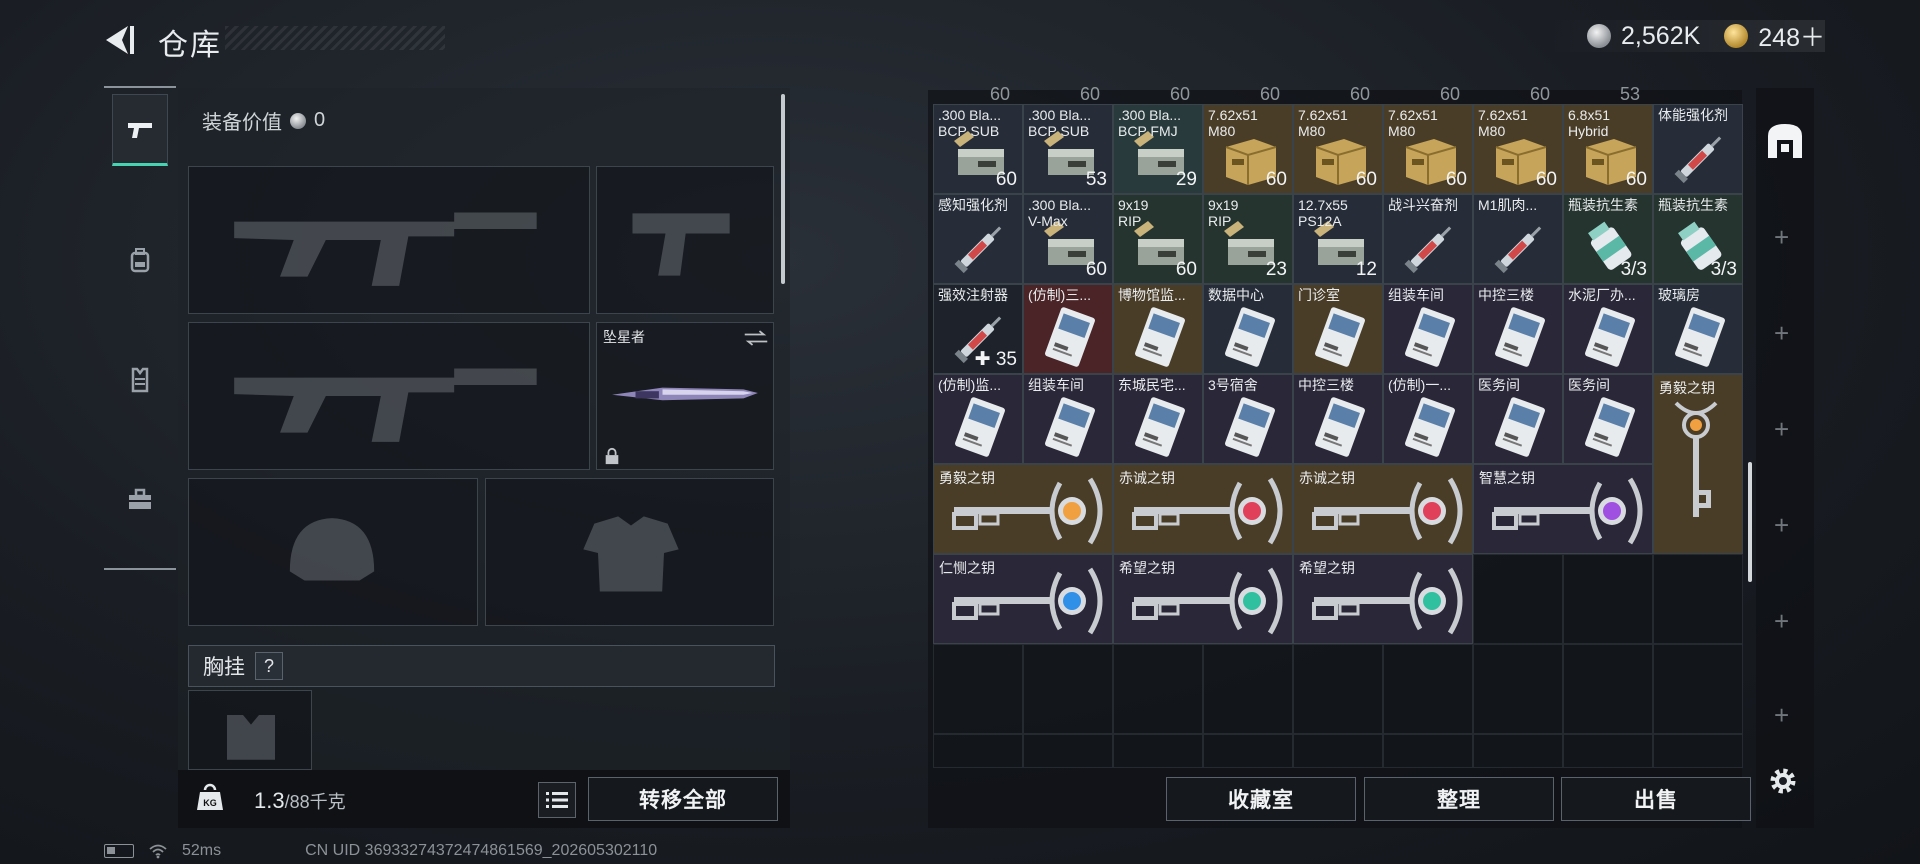 This screenshot has width=1920, height=864. I want to click on inventory-item: 12.7x55 PS12A 12, so click(1338, 239).